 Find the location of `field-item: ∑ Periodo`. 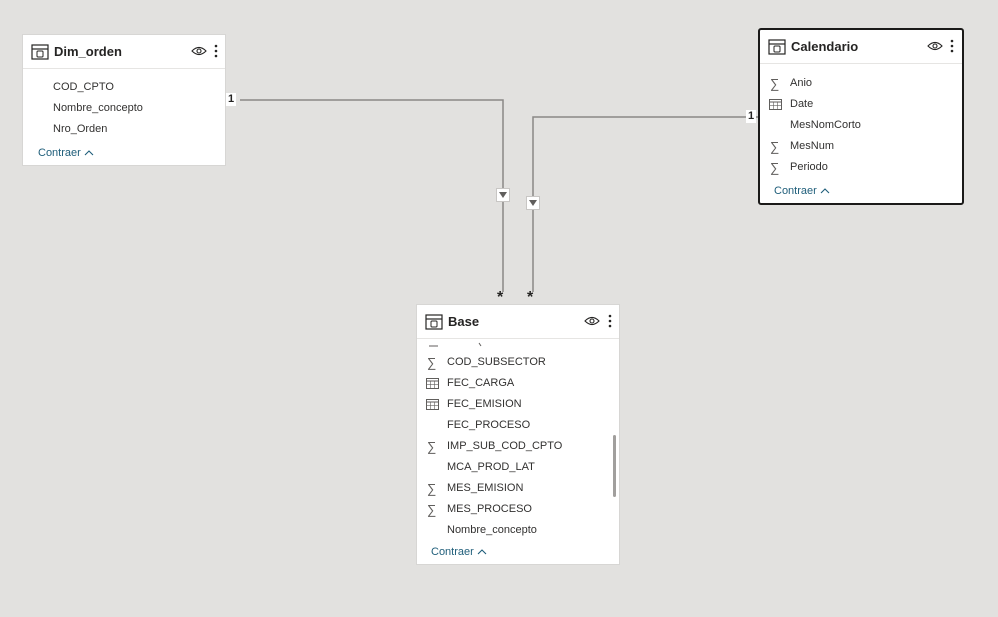

field-item: ∑ Periodo is located at coordinates (861, 167).